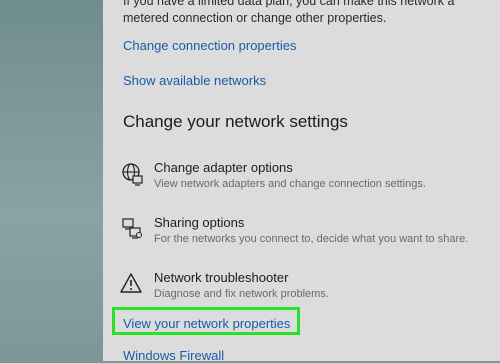  Describe the element at coordinates (235, 121) in the screenshot. I see `section-heading: Change your network settings` at that location.